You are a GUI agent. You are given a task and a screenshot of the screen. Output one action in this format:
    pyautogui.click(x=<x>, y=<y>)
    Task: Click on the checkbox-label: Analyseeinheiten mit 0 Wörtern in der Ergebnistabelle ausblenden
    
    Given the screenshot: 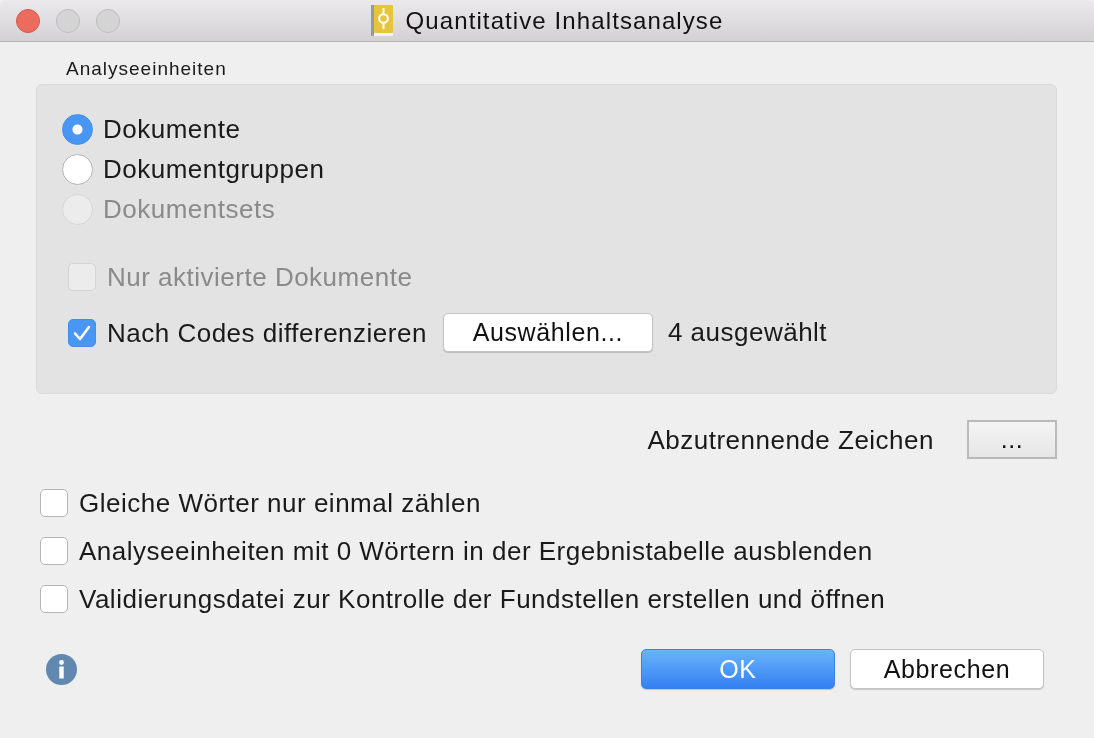 What is the action you would take?
    pyautogui.click(x=476, y=551)
    